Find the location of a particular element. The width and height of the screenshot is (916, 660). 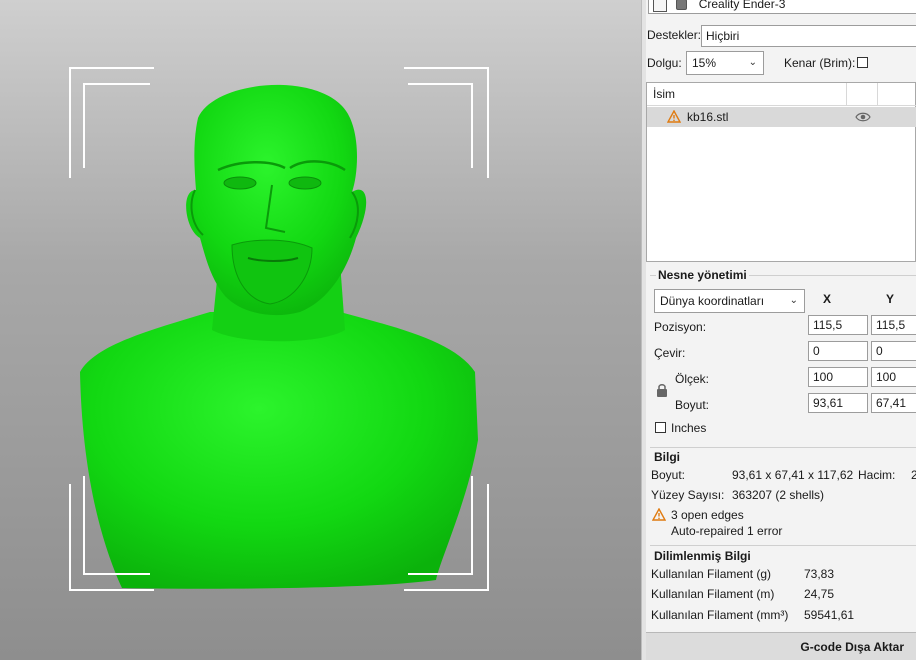

filament-mm3-value: 59541,61 is located at coordinates (829, 615).